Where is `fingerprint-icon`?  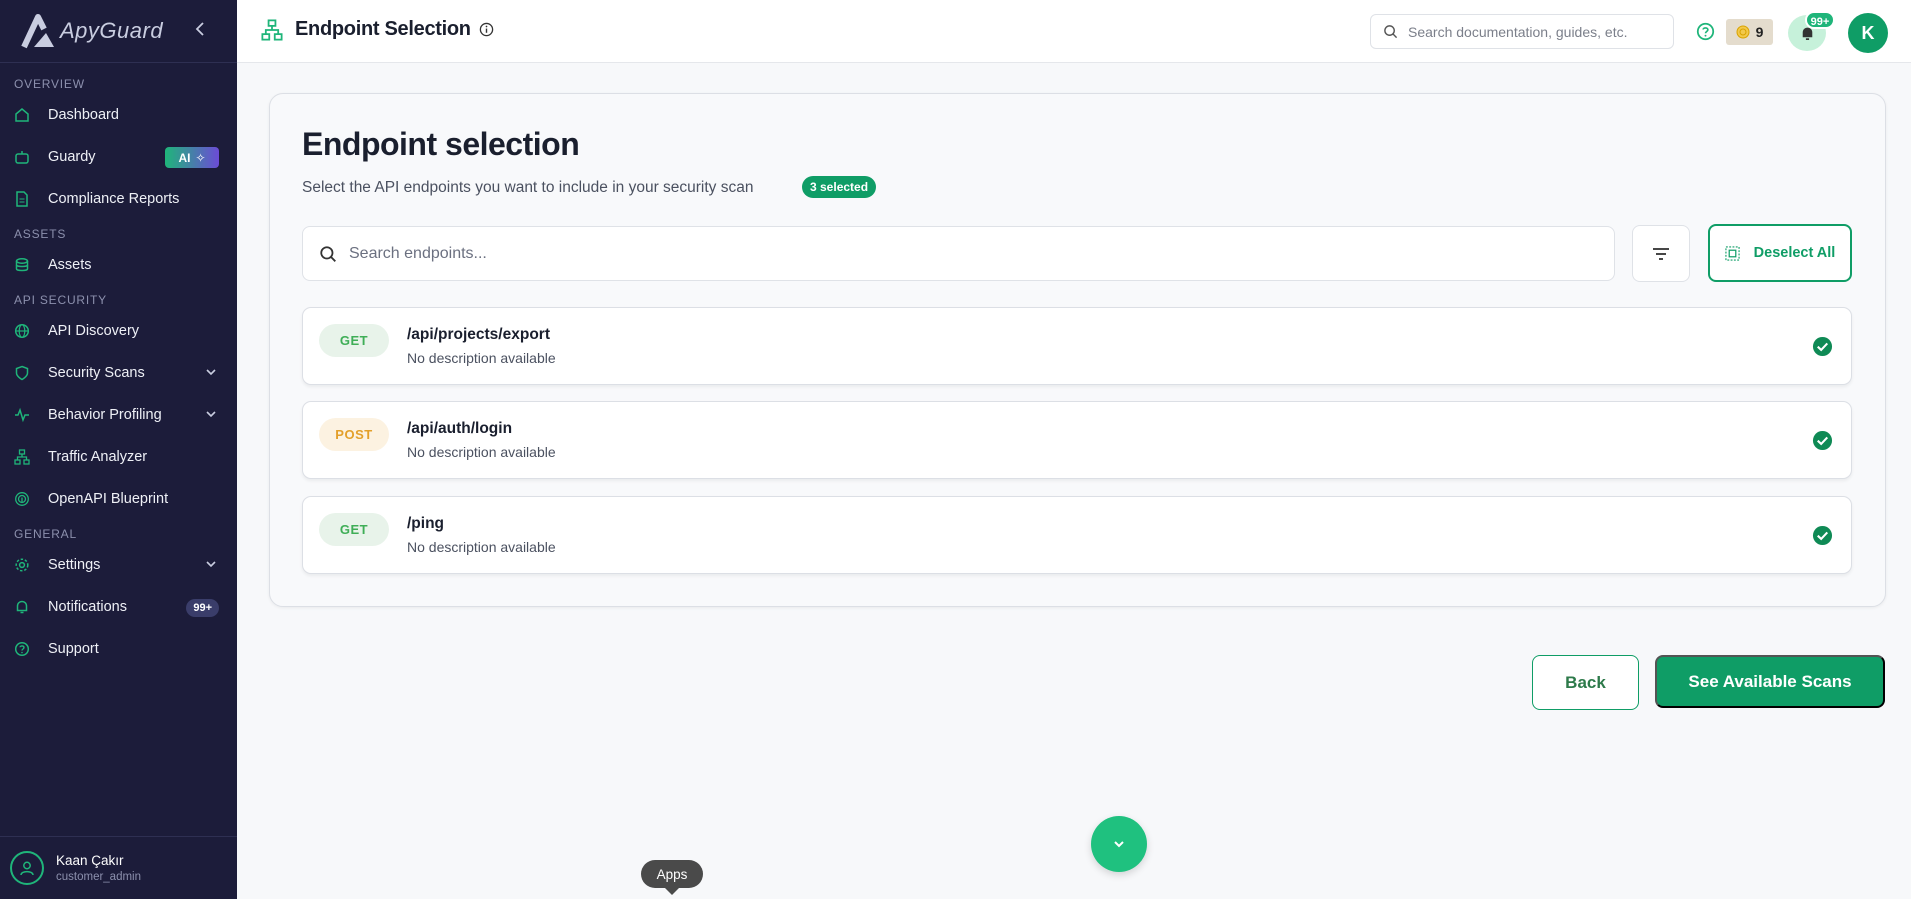 fingerprint-icon is located at coordinates (22, 499).